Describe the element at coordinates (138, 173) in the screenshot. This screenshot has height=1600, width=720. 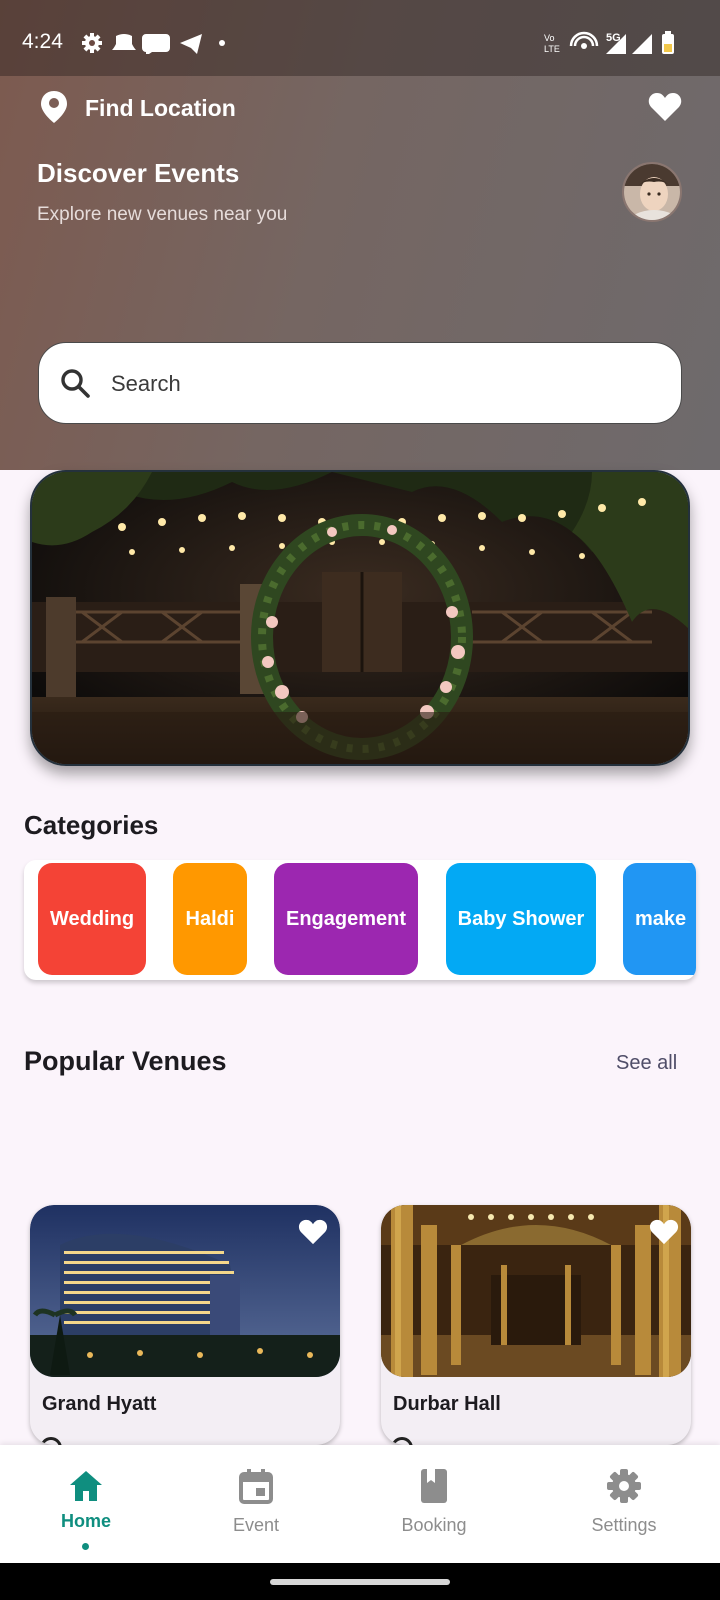
I see `page-title: Discover Events` at that location.